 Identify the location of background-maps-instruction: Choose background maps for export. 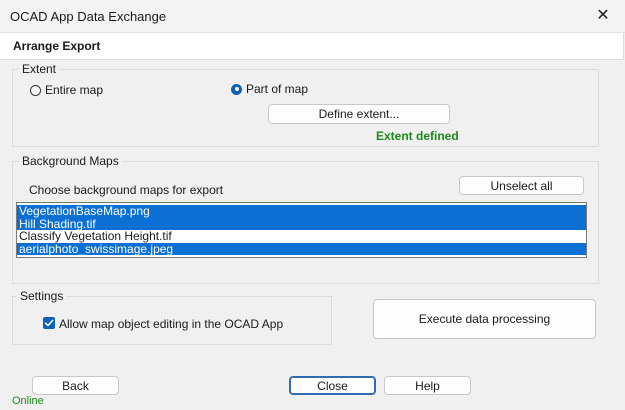
(126, 190).